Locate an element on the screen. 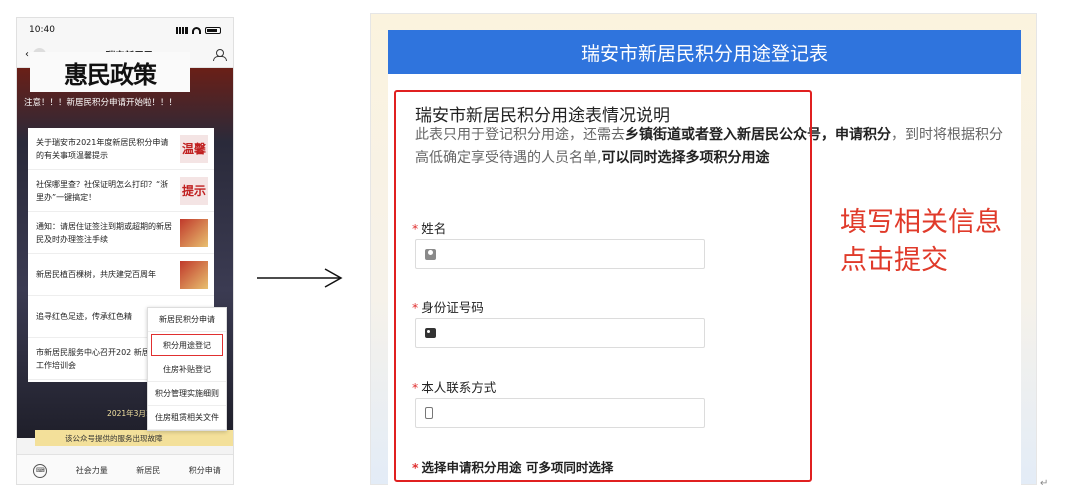 This screenshot has width=1080, height=500. submenu-popup: 新居民积分申请 积分用途登记 住房补贴登记 积分管理实施细则 住房租赁相关文件 is located at coordinates (187, 369).